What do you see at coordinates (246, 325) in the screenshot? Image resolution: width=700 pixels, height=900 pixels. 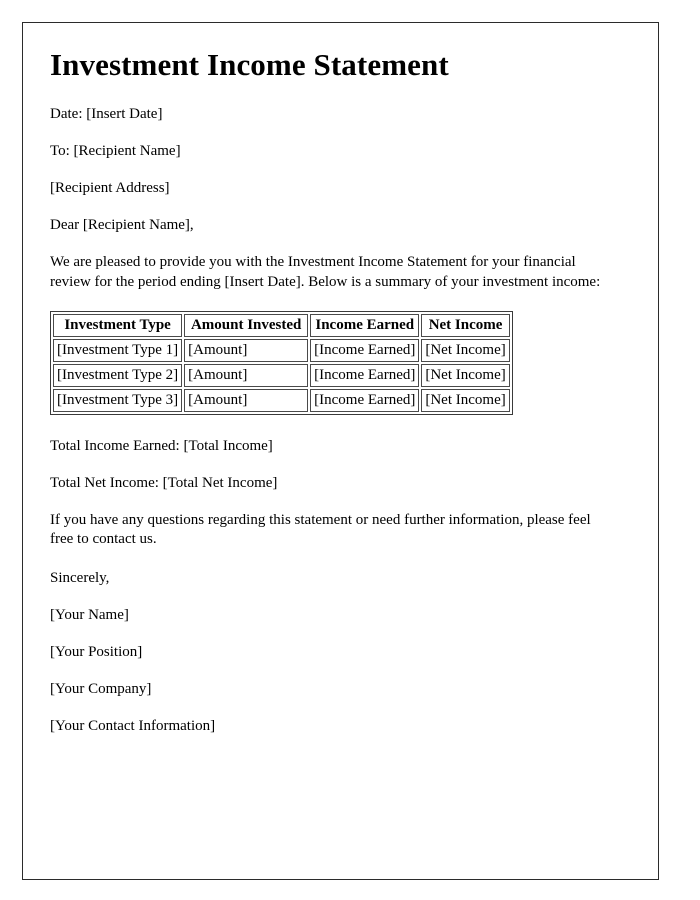 I see `column-header-amount-invested: Amount Invested` at bounding box center [246, 325].